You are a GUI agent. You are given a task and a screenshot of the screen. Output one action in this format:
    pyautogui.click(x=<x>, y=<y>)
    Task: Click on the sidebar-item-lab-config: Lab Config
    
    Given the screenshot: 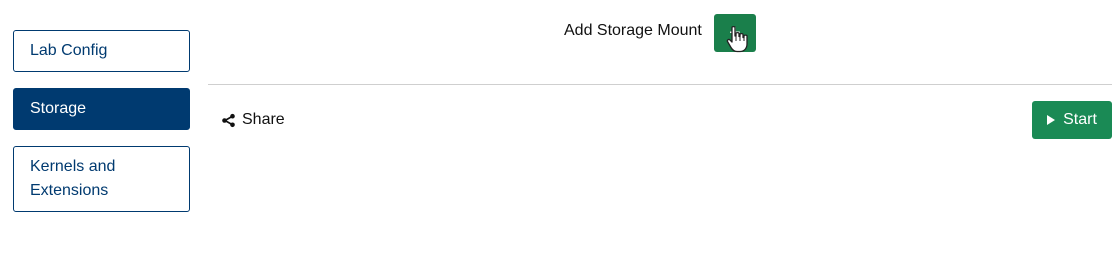 What is the action you would take?
    pyautogui.click(x=101, y=51)
    